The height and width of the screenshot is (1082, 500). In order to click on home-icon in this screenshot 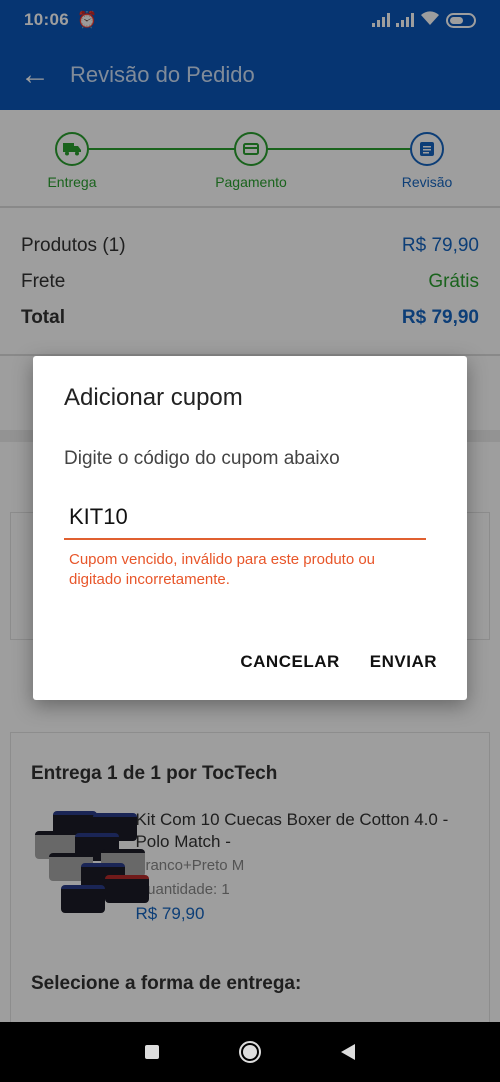, I will do `click(250, 1052)`.